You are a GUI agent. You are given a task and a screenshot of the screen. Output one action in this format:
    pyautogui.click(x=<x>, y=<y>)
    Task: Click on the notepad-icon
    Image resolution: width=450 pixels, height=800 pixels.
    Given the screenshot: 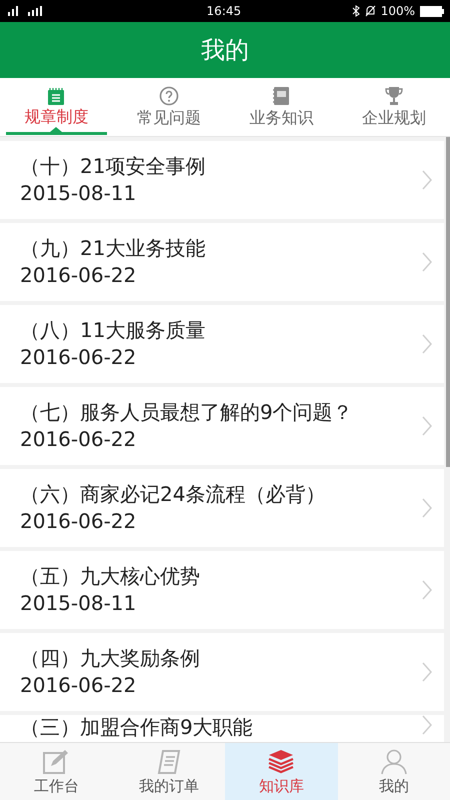 What is the action you would take?
    pyautogui.click(x=56, y=96)
    